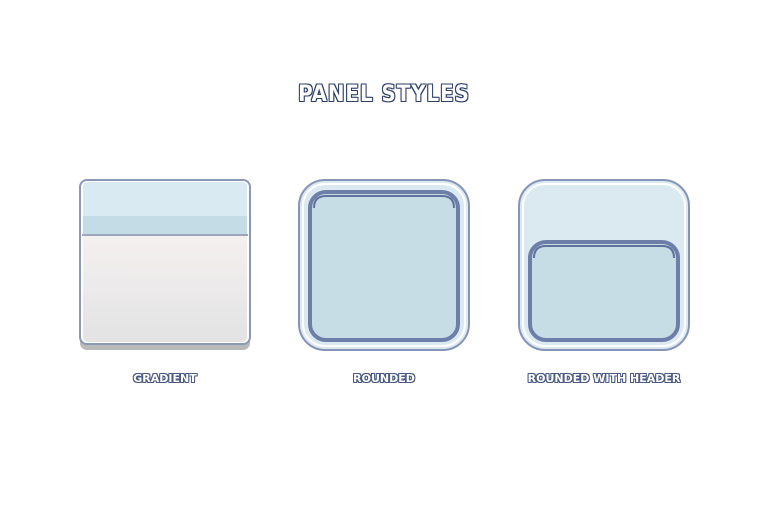  What do you see at coordinates (384, 378) in the screenshot?
I see `caption-rounded: Rounded` at bounding box center [384, 378].